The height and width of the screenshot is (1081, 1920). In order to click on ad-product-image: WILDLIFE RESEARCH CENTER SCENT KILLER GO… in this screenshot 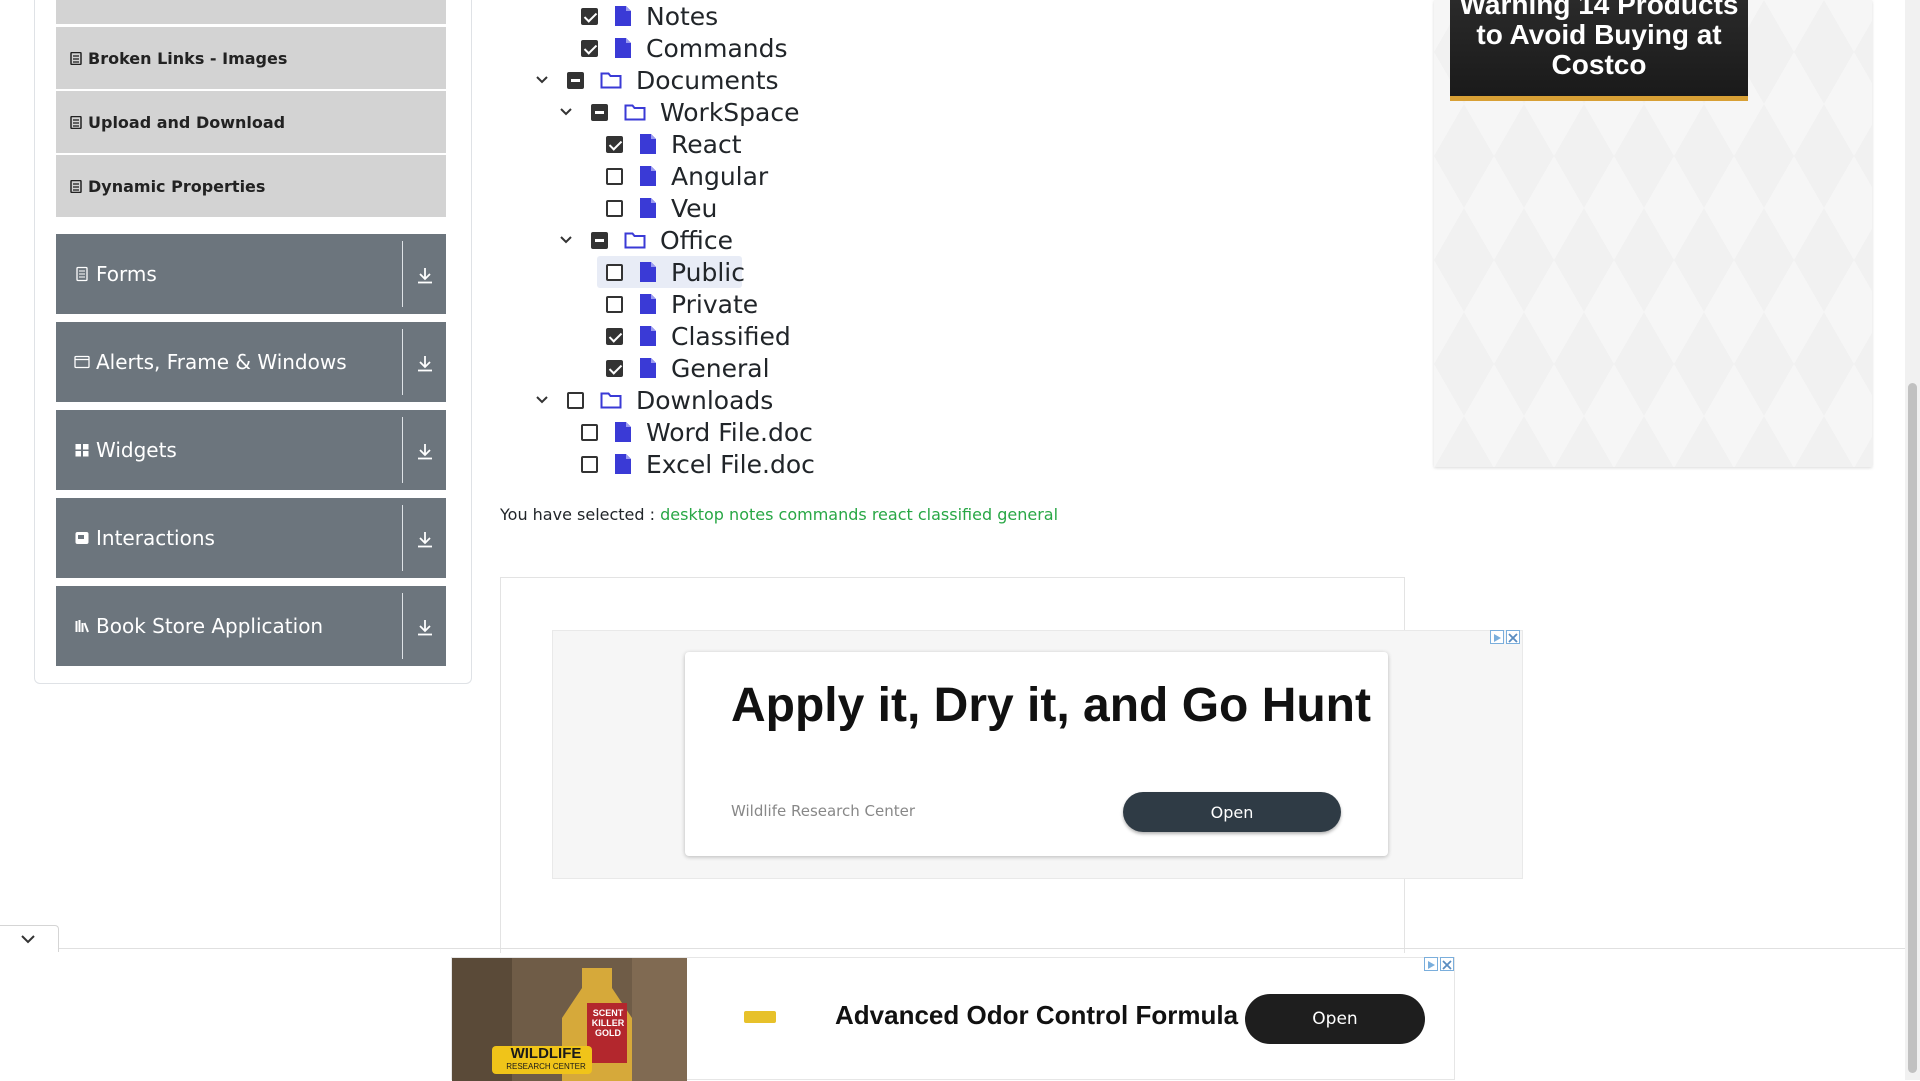, I will do `click(569, 1019)`.